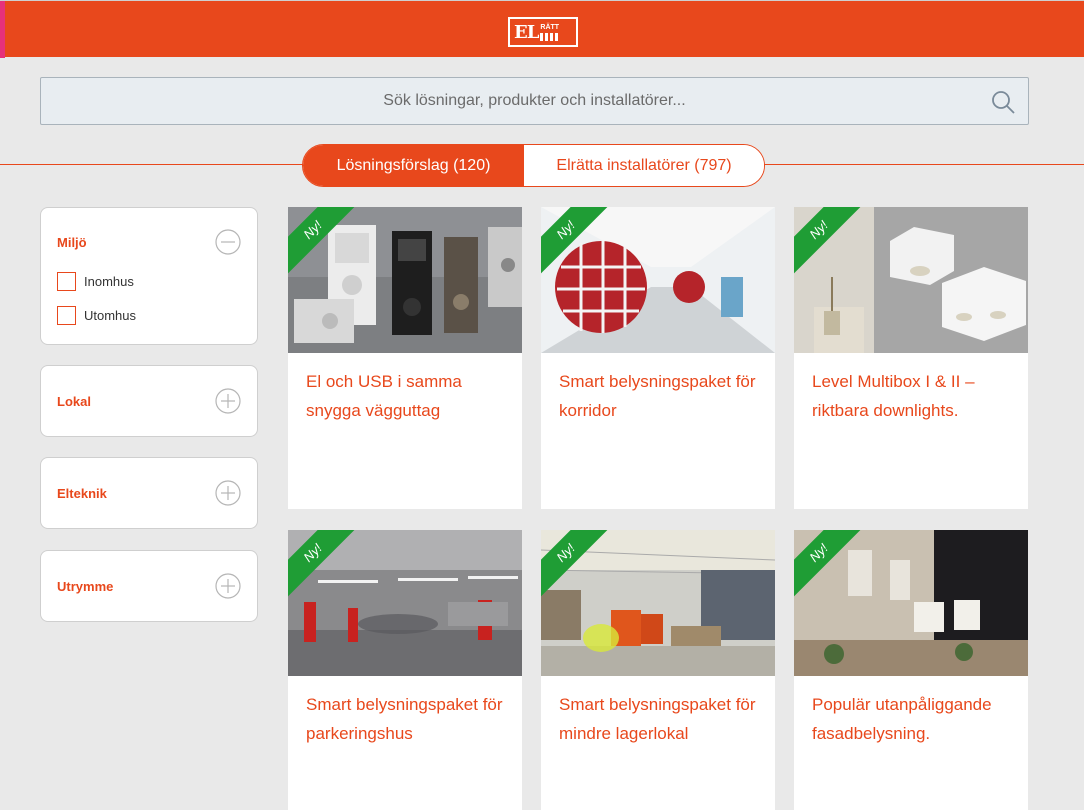  What do you see at coordinates (74, 401) in the screenshot?
I see `filter-title-lokal: Lokal` at bounding box center [74, 401].